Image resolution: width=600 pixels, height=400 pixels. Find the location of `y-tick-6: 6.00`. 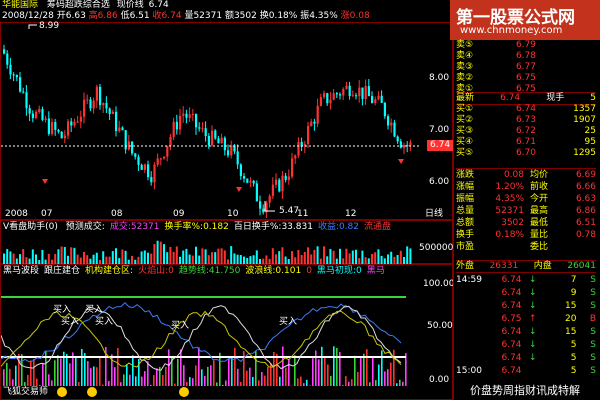

y-tick-6: 6.00 is located at coordinates (439, 182).